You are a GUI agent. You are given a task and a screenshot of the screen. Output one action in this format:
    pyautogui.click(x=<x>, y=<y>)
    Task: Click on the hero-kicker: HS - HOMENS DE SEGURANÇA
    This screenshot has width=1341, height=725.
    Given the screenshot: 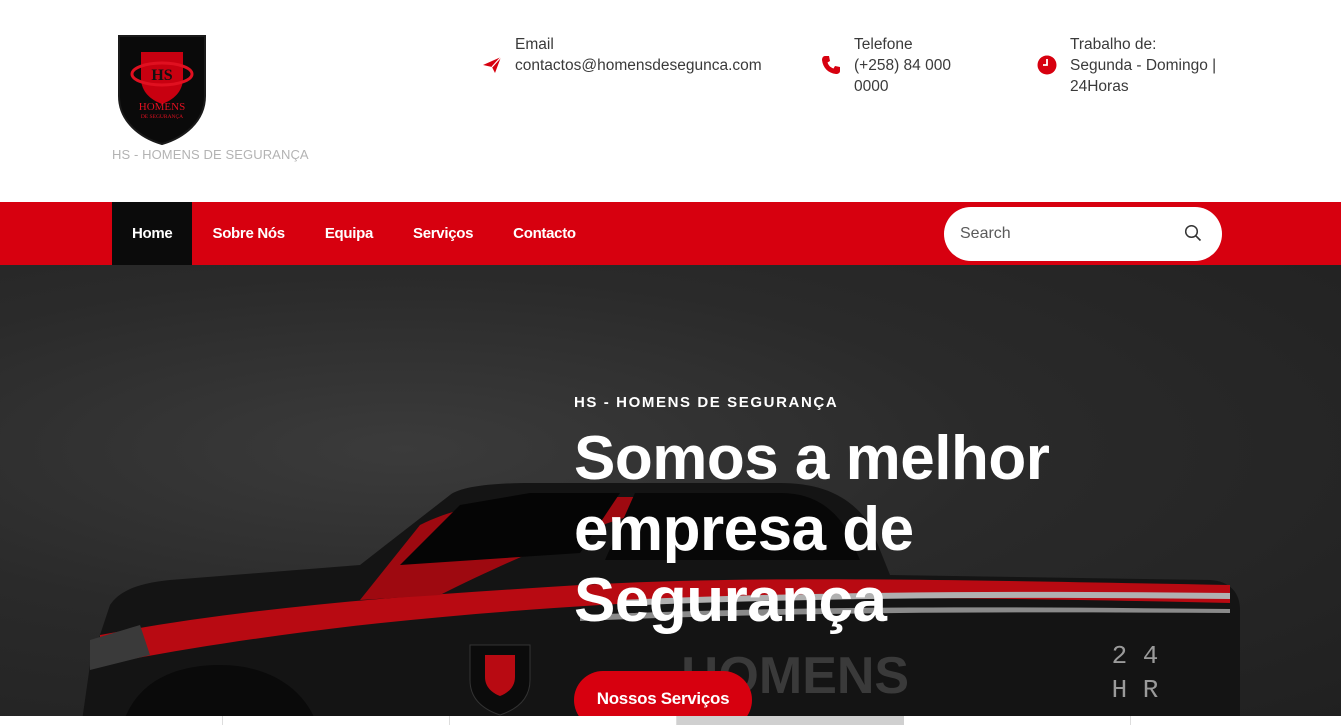 What is the action you would take?
    pyautogui.click(x=706, y=402)
    